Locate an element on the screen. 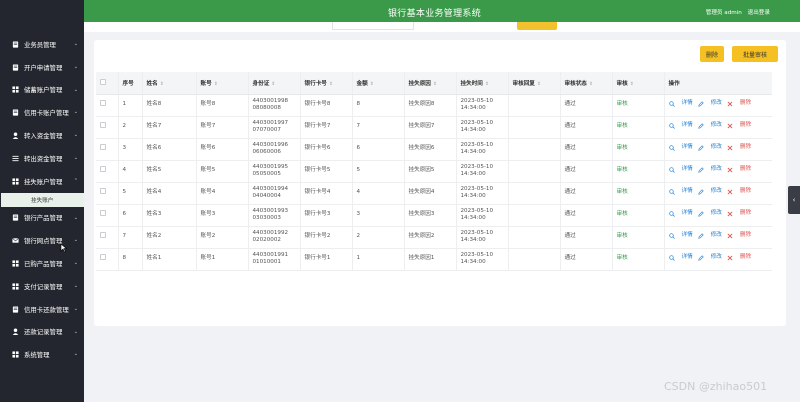  sidebar-item: 银行网点管理 ⌄ is located at coordinates (42, 240).